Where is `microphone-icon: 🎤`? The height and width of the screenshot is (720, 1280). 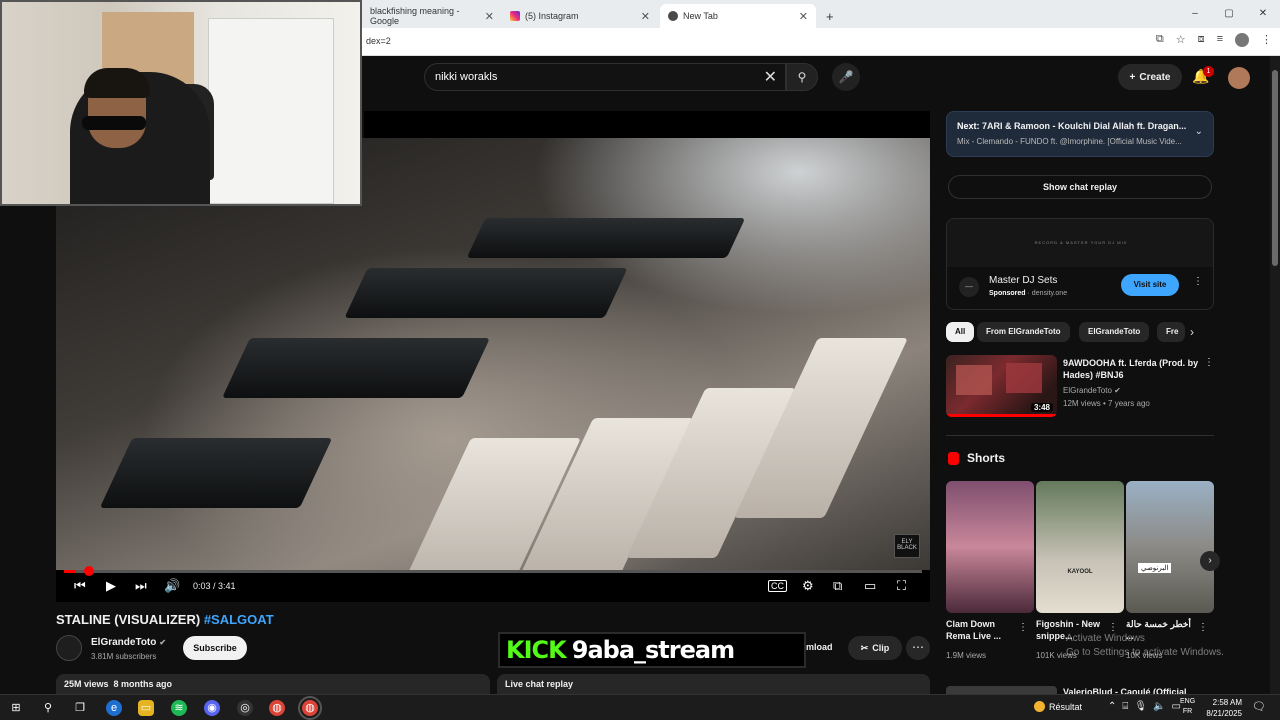
microphone-icon: 🎤 is located at coordinates (846, 77).